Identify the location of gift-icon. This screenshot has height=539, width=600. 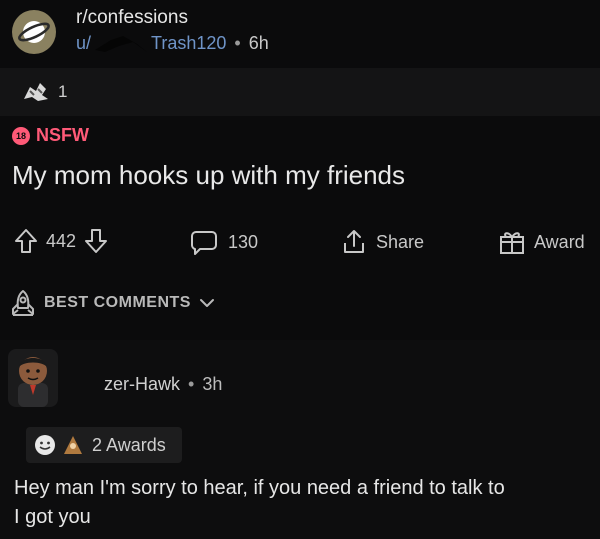
(512, 243).